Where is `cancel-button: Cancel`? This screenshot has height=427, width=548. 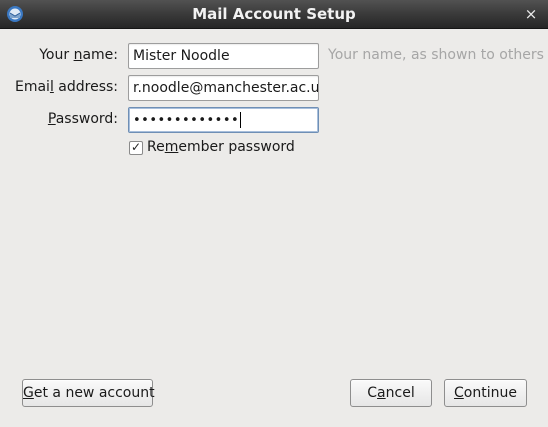 cancel-button: Cancel is located at coordinates (391, 393).